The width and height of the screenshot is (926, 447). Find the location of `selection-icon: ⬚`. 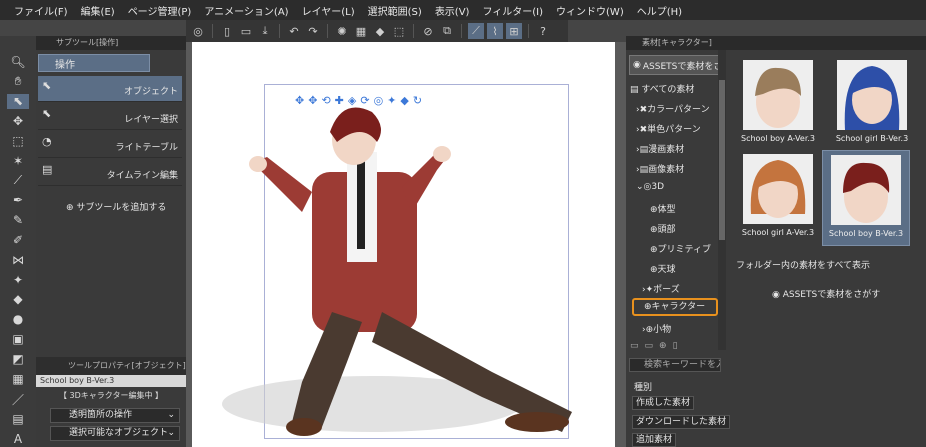

selection-icon: ⬚ is located at coordinates (18, 141).